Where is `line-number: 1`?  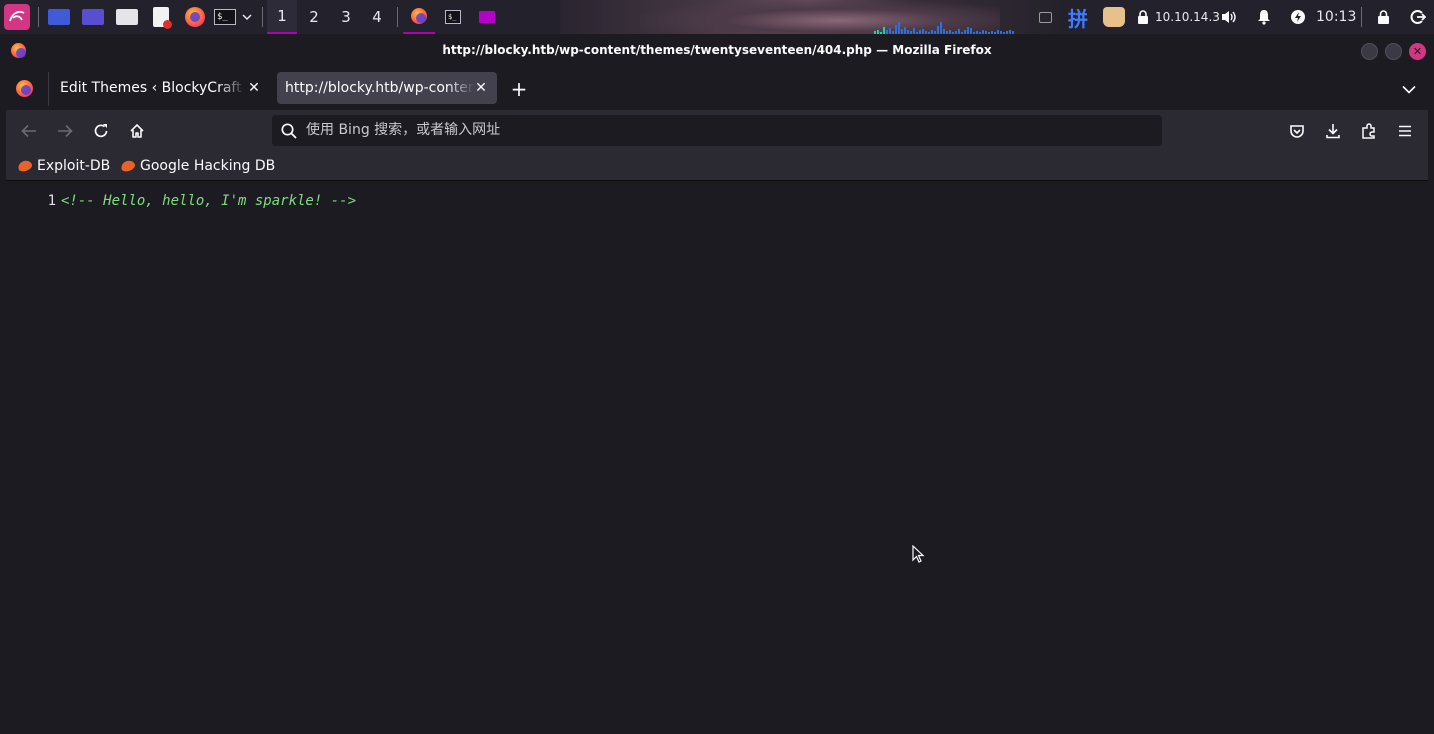
line-number: 1 is located at coordinates (51, 201).